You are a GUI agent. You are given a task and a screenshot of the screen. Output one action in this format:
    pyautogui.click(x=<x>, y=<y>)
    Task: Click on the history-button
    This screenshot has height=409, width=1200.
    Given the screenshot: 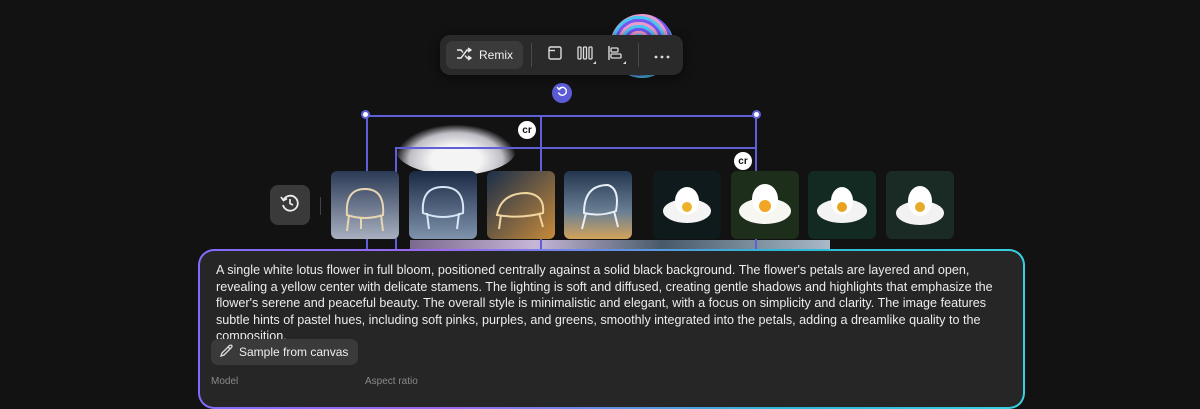 What is the action you would take?
    pyautogui.click(x=290, y=205)
    